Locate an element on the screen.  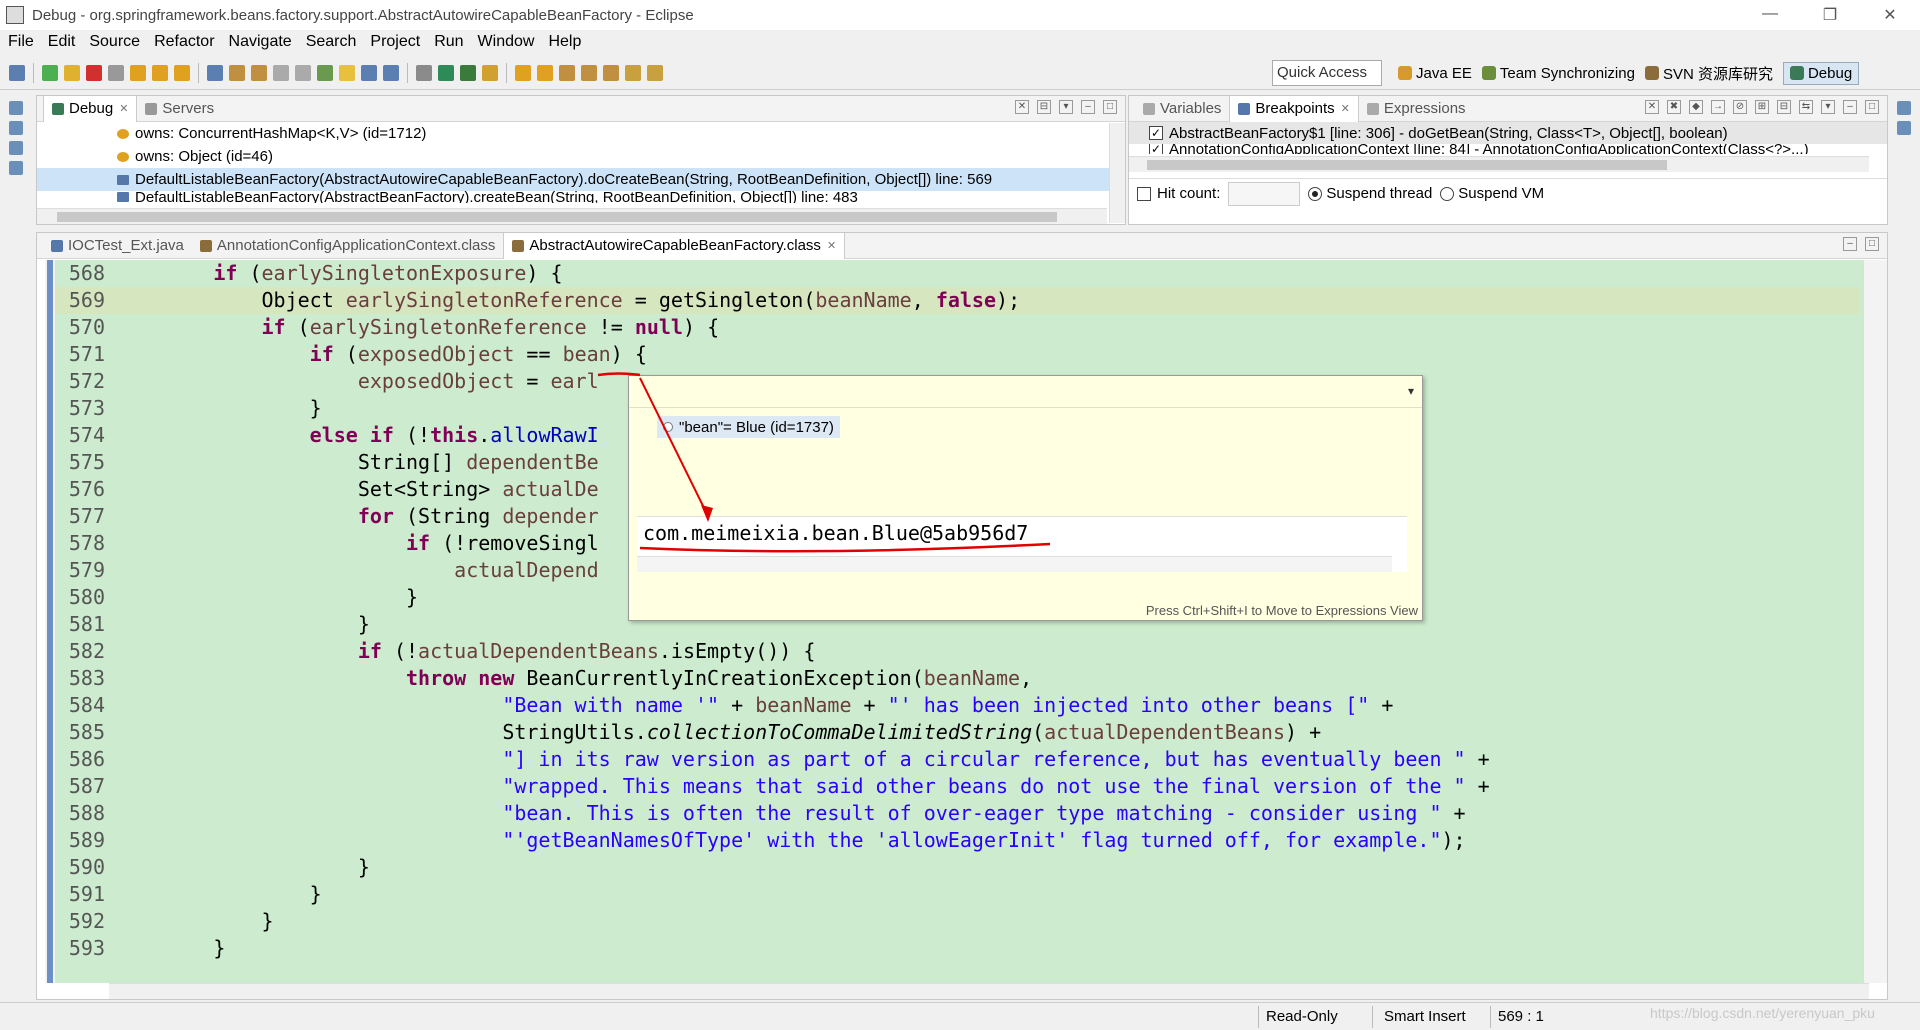
search-tool-icon is located at coordinates (567, 72).